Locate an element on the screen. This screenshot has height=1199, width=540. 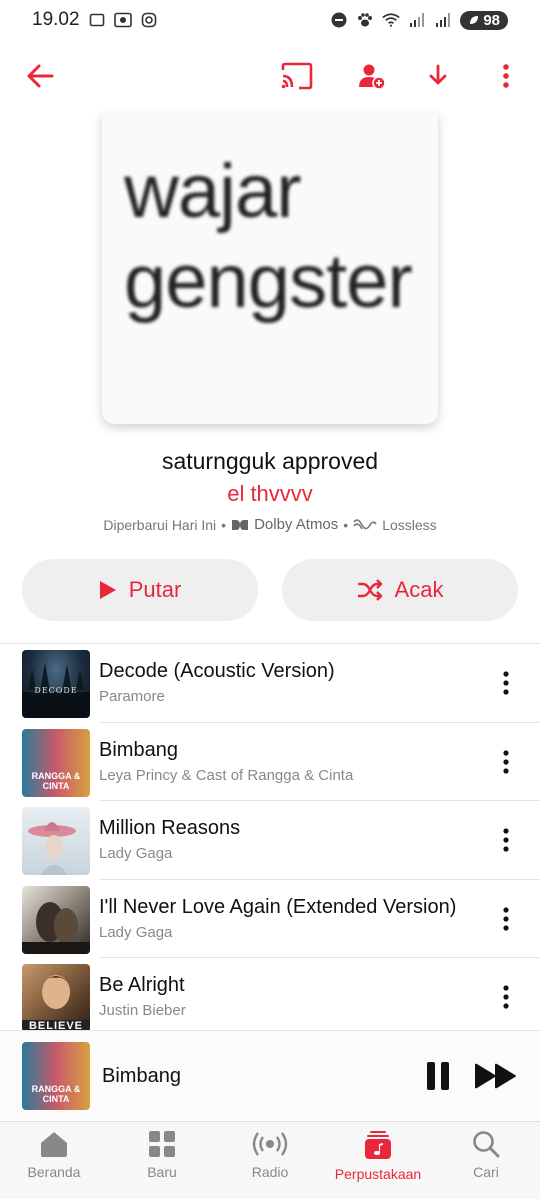
more-options-button is located at coordinates (506, 76).